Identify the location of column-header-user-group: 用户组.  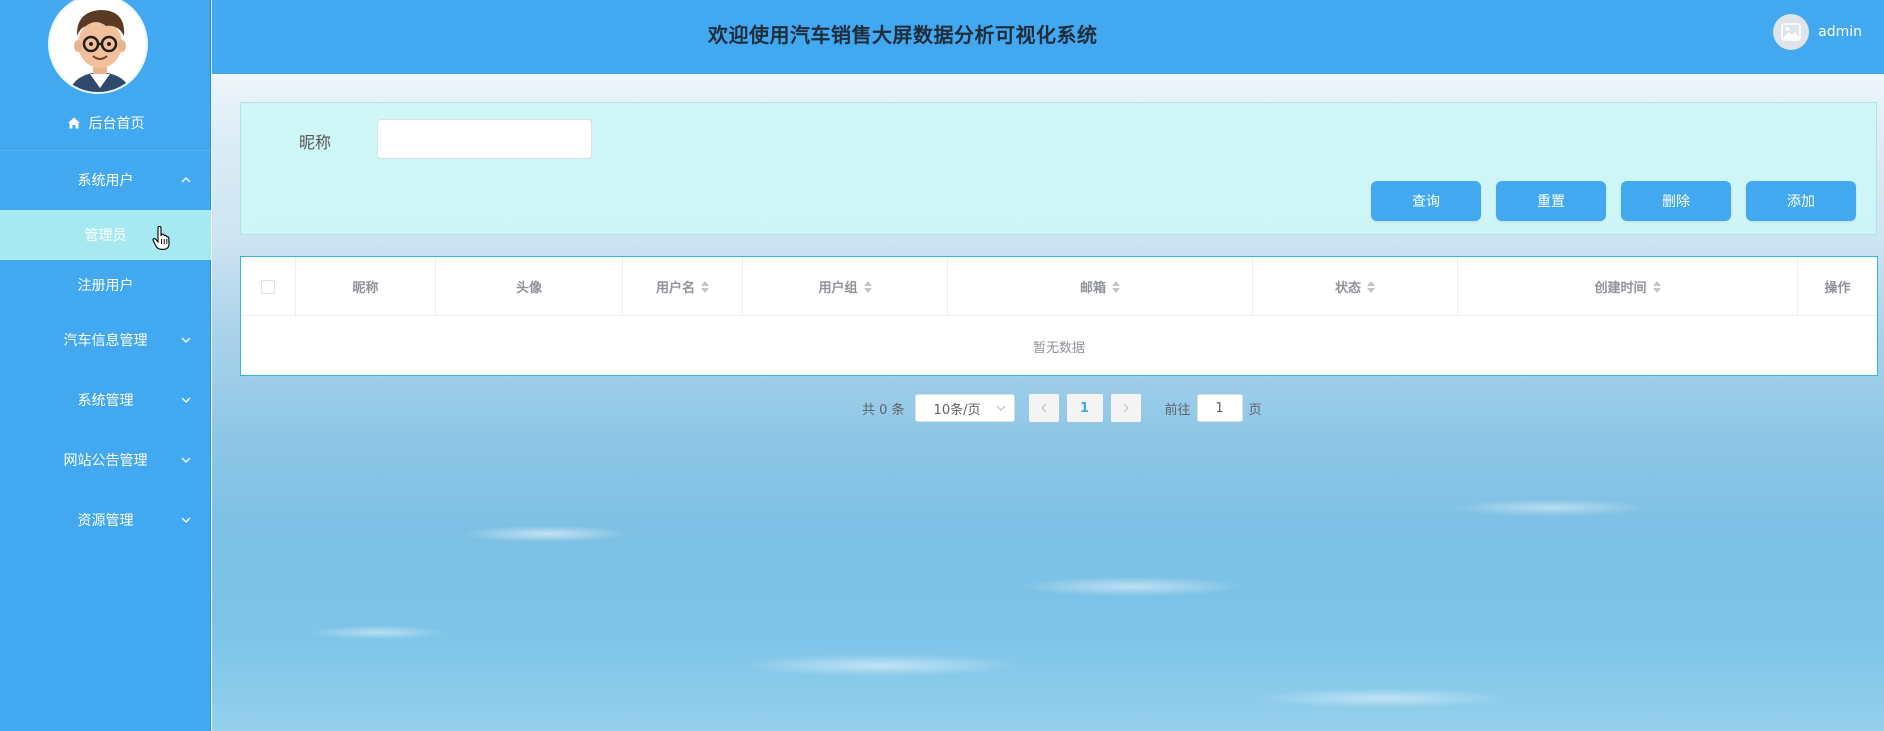
(845, 286).